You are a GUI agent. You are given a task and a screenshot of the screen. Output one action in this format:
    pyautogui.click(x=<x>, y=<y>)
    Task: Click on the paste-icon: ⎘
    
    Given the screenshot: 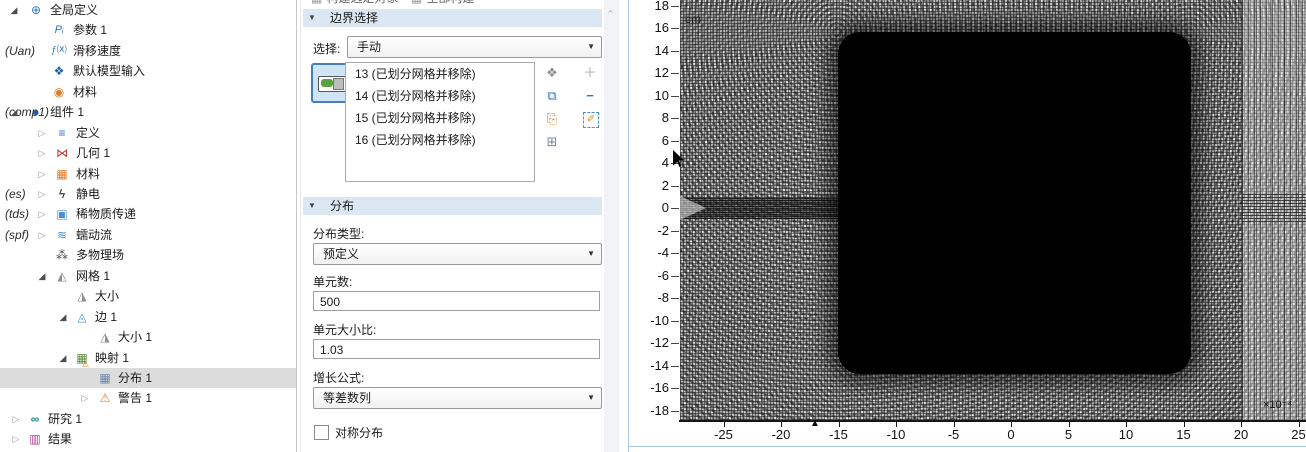 What is the action you would take?
    pyautogui.click(x=552, y=119)
    